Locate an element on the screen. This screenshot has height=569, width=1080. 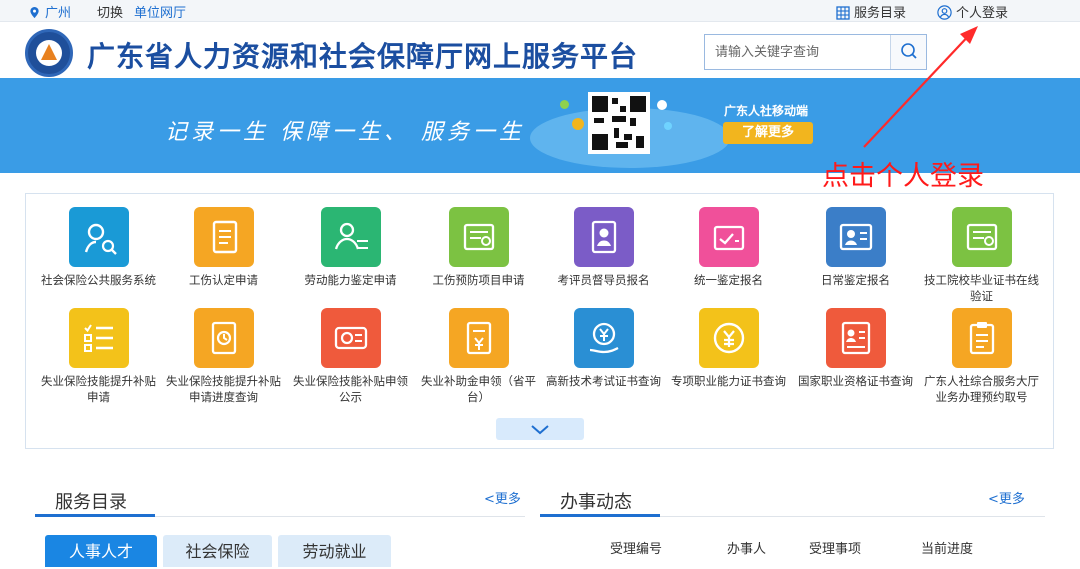
service-catalog-link: 服务目录 is located at coordinates (871, 11).